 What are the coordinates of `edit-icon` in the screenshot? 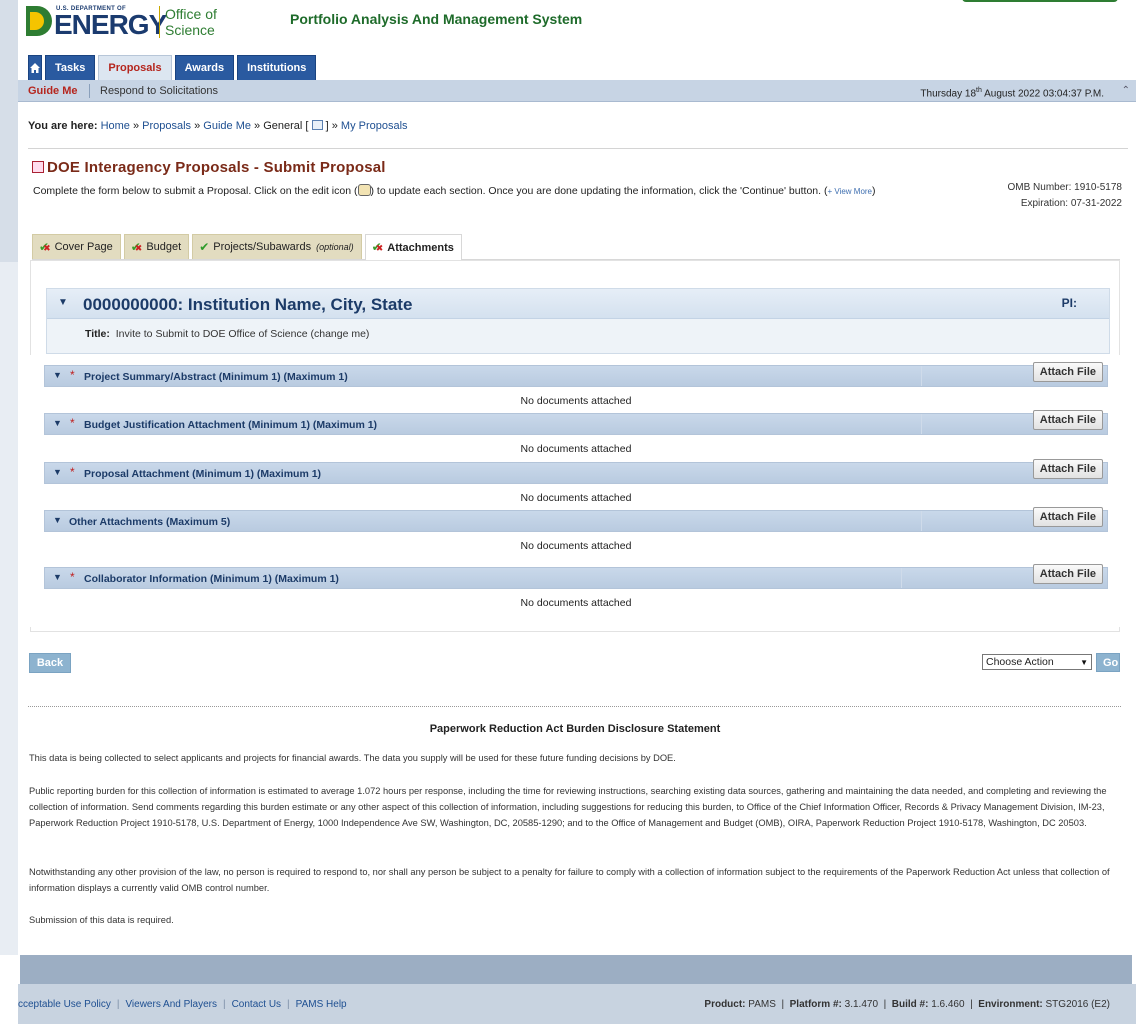 It's located at (364, 190).